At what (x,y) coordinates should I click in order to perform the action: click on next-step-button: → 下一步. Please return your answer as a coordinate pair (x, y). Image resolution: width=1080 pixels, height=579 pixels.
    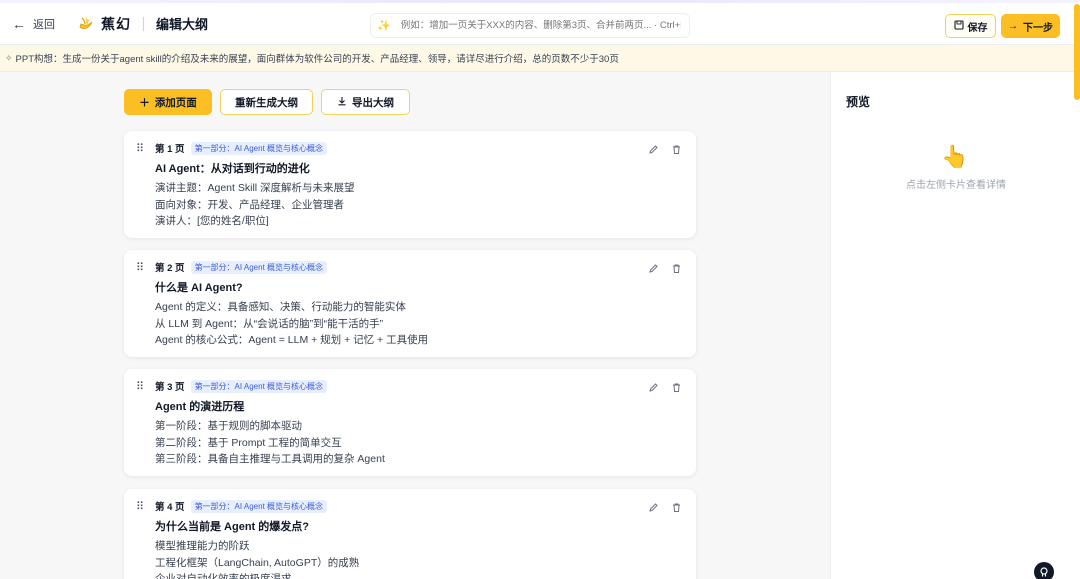
    Looking at the image, I should click on (1030, 26).